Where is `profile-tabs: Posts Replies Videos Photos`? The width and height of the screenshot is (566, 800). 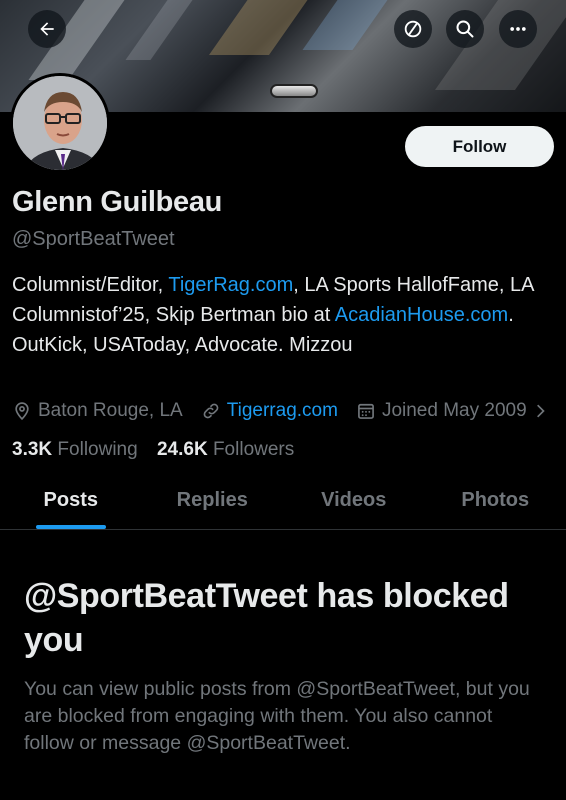
profile-tabs: Posts Replies Videos Photos is located at coordinates (283, 501).